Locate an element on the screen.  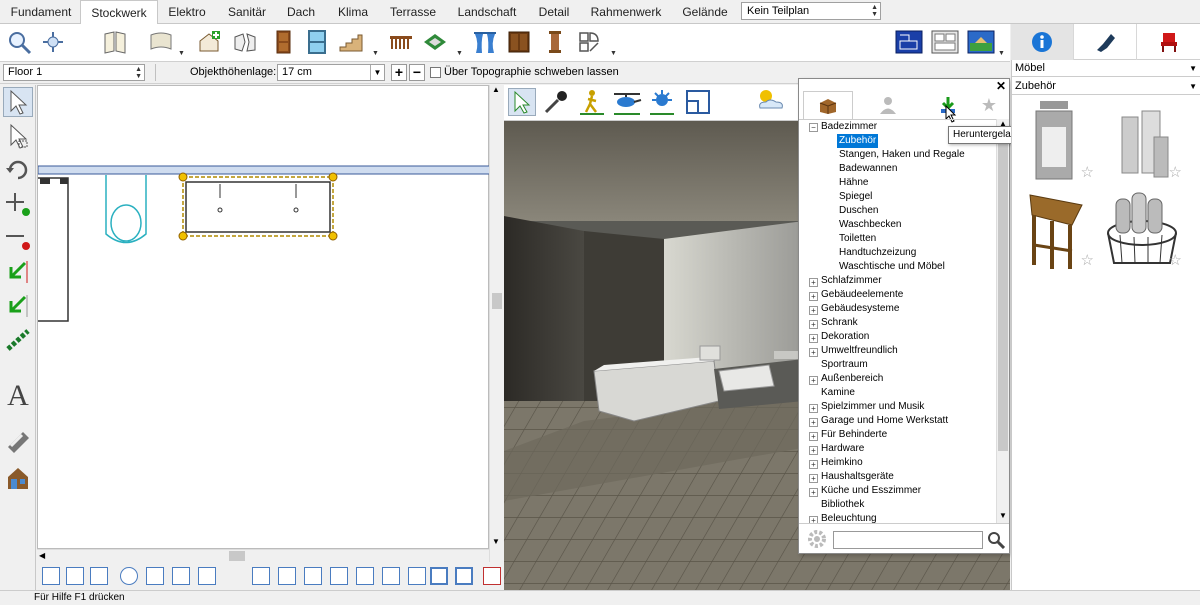
tree-item-haehne: Hähne is located at coordinates (853, 183).